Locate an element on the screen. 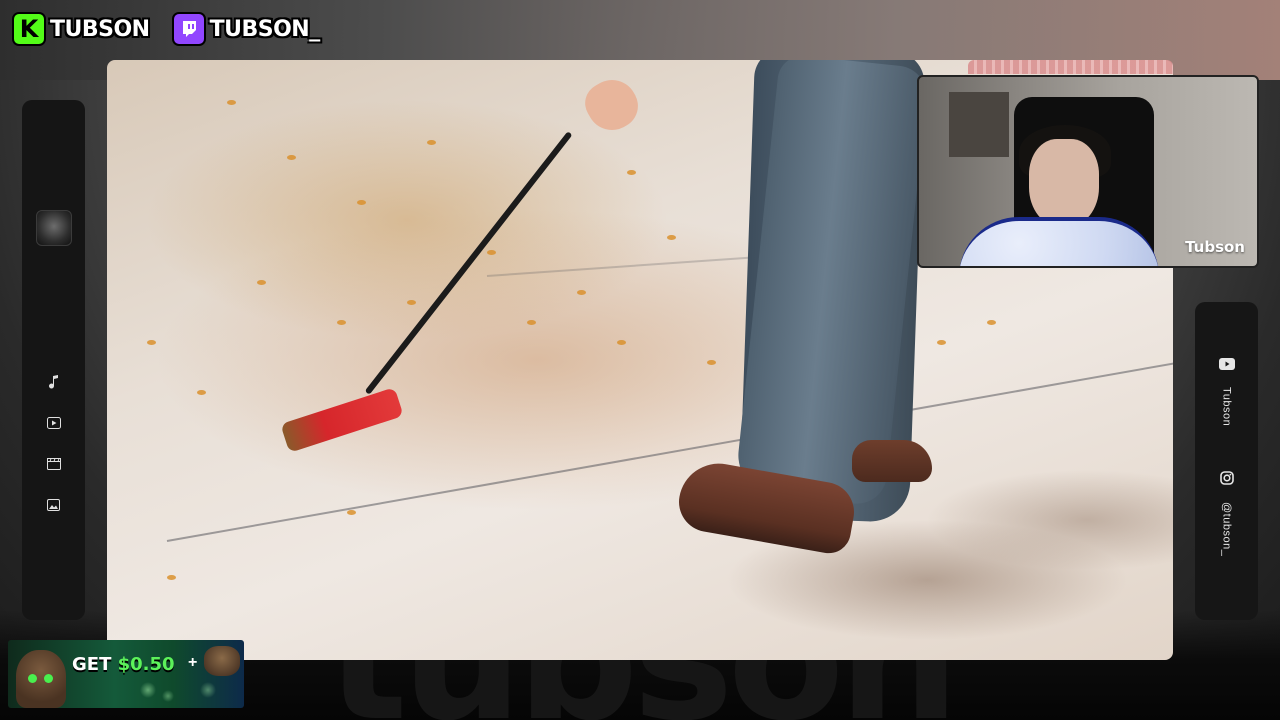  broom-handle is located at coordinates (468, 263).